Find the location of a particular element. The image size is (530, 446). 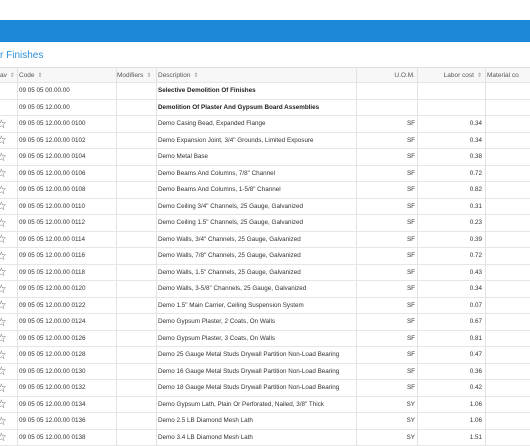

column-divider is located at coordinates (156, 256).